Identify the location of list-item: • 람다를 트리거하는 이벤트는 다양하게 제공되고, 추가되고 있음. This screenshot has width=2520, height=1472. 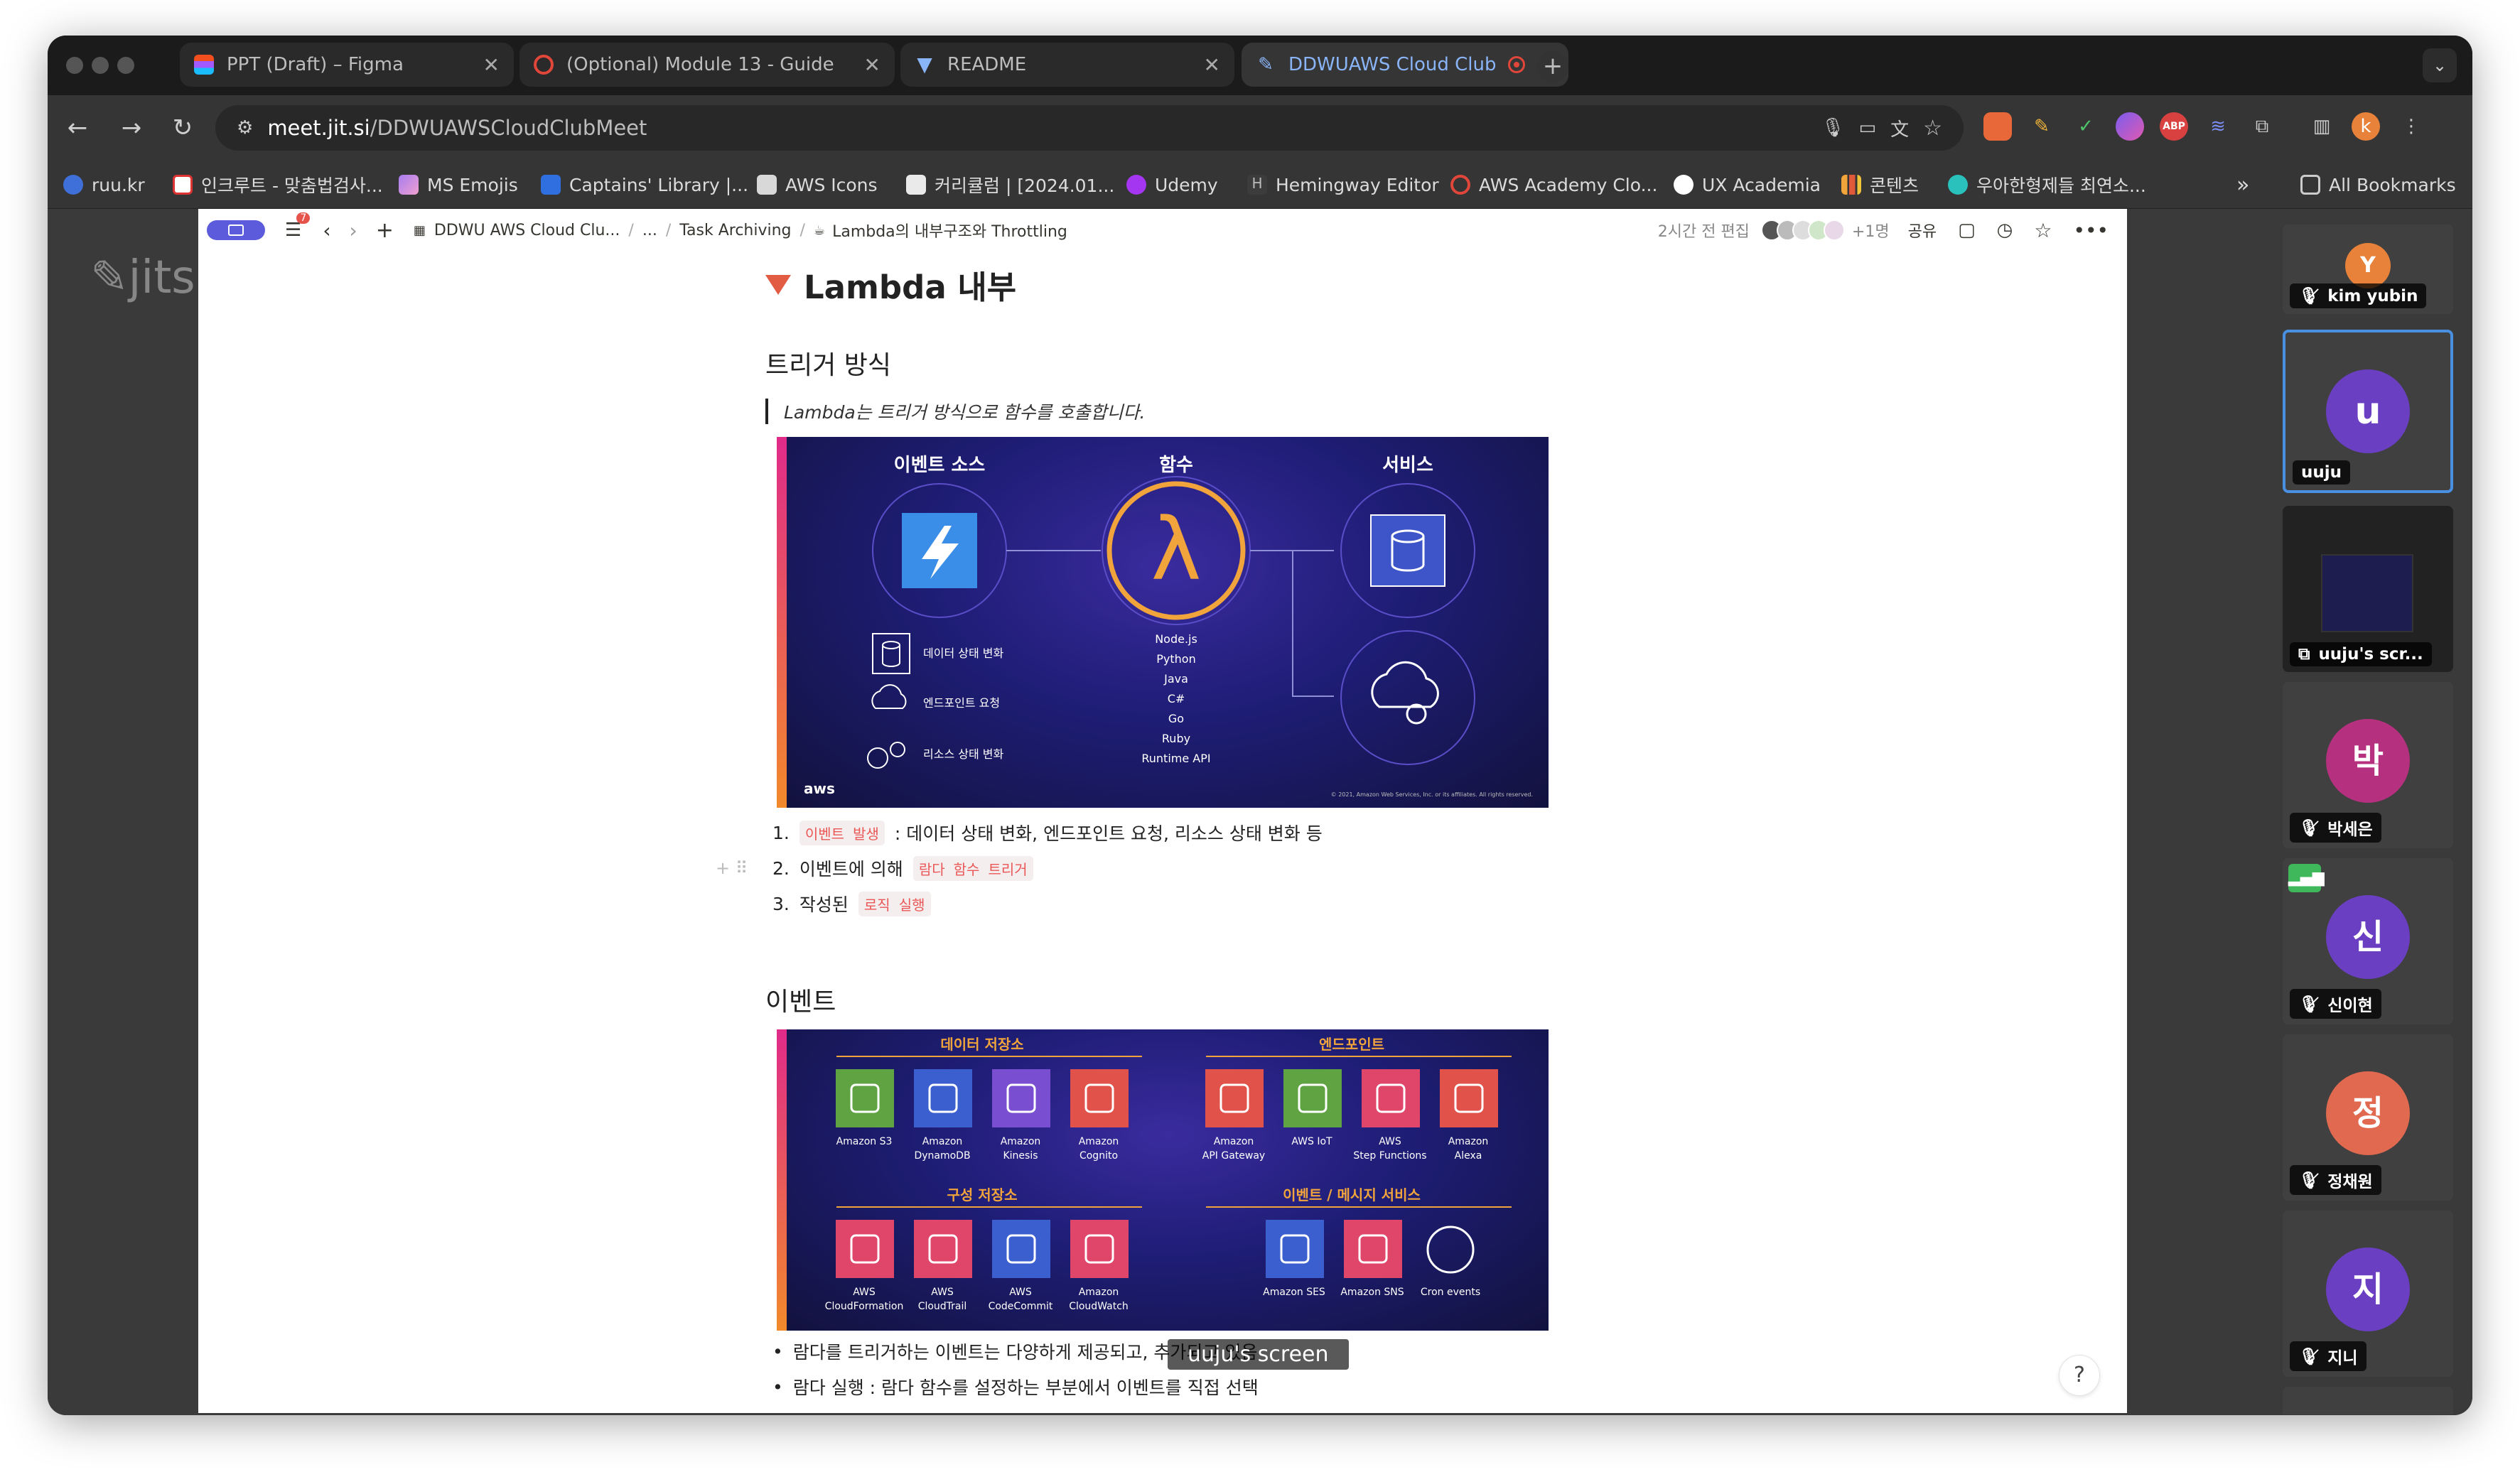
(1015, 1352).